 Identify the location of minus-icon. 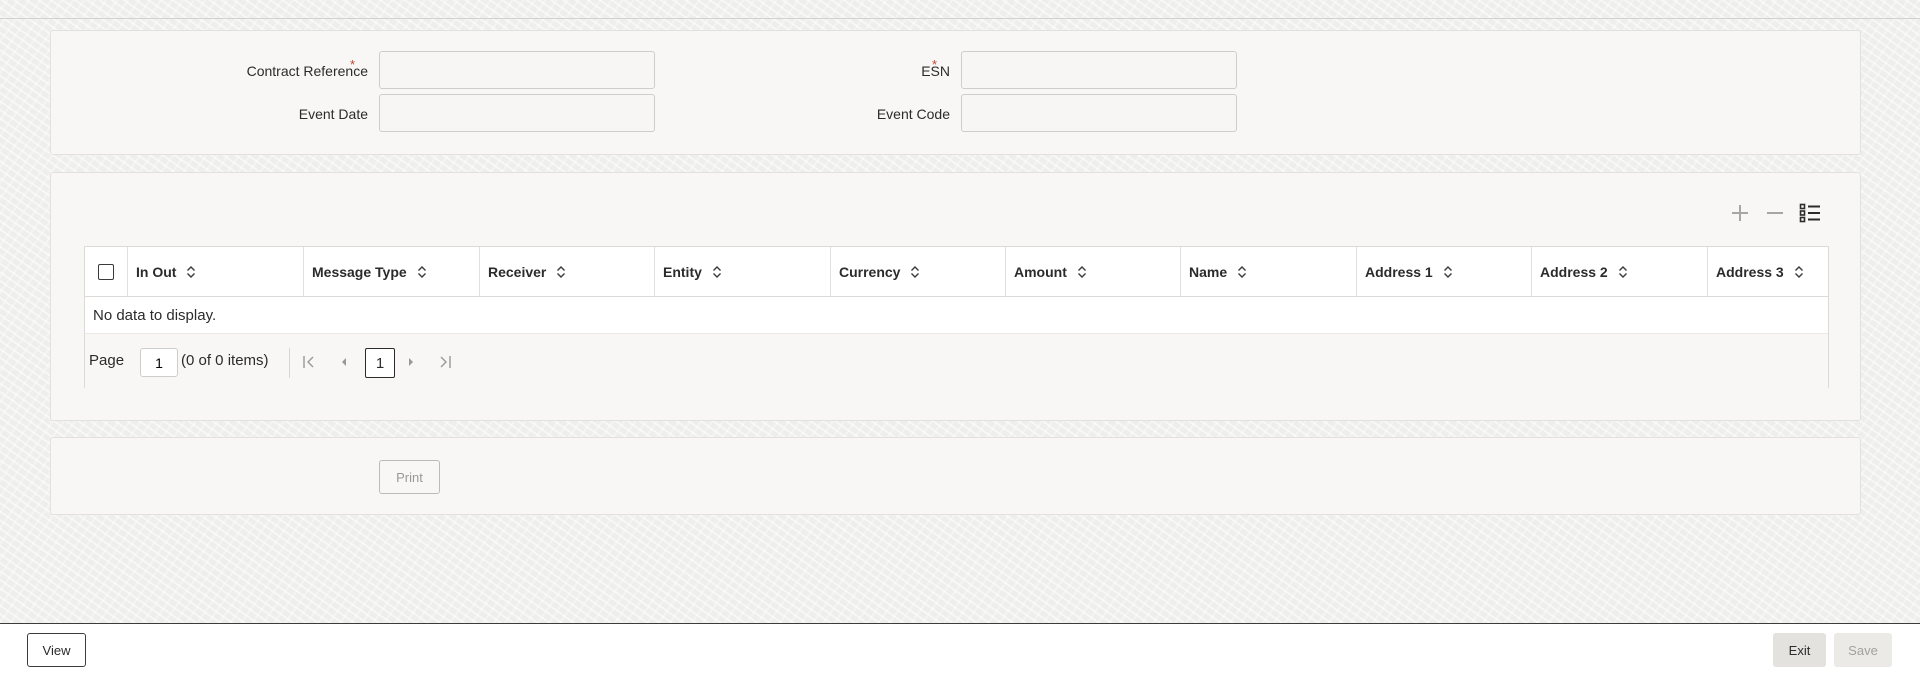
(1775, 213).